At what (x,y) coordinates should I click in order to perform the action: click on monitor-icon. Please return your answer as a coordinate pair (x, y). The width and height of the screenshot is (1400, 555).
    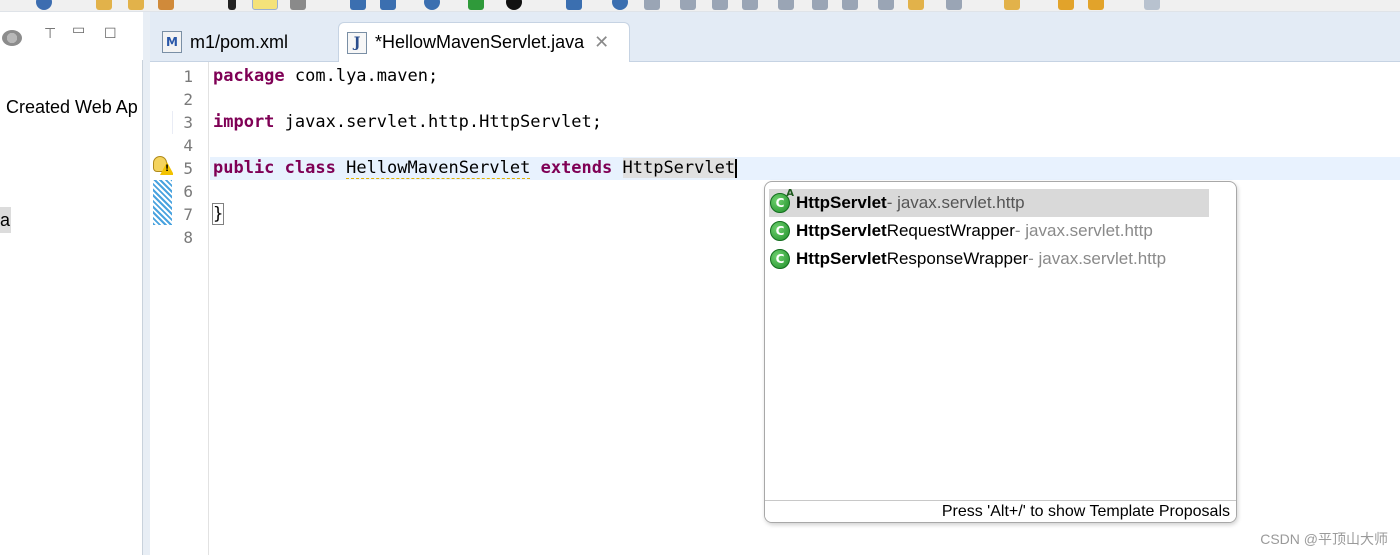
    Looking at the image, I should click on (574, 5).